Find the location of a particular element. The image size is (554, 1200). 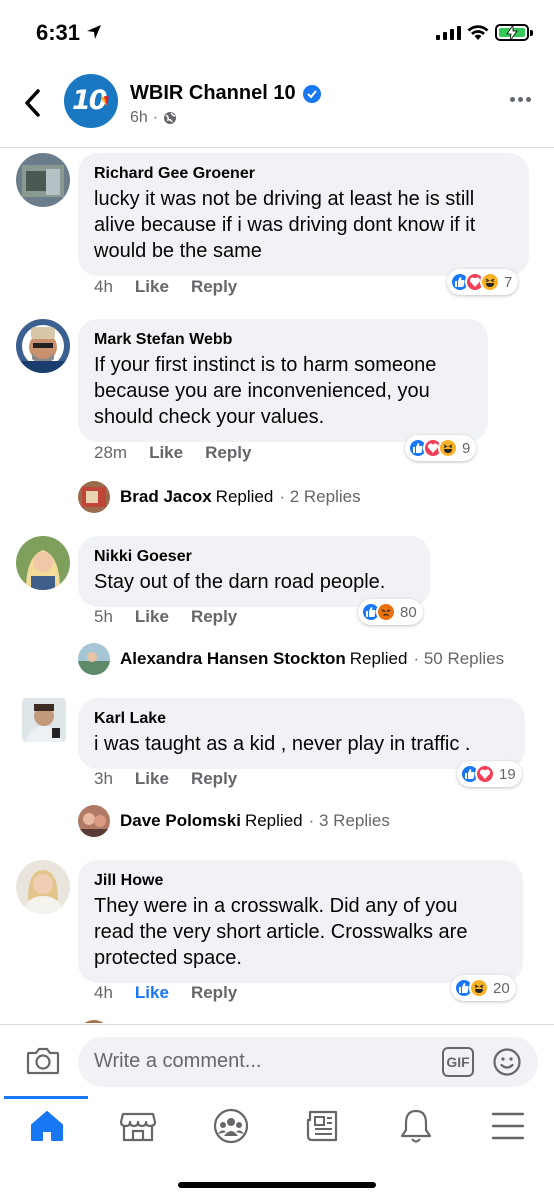

globe-icon is located at coordinates (170, 118).